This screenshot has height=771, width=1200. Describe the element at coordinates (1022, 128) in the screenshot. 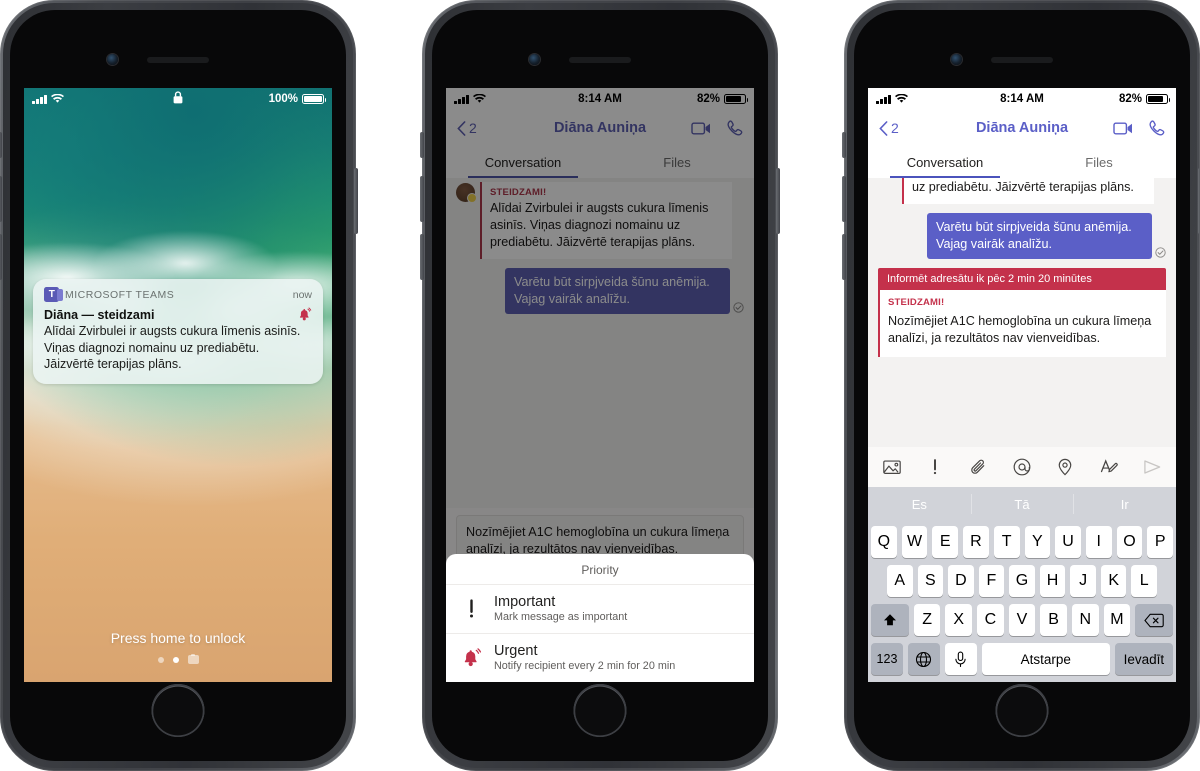

I see `navigation-bar: 2 Diāna Auniņa` at that location.